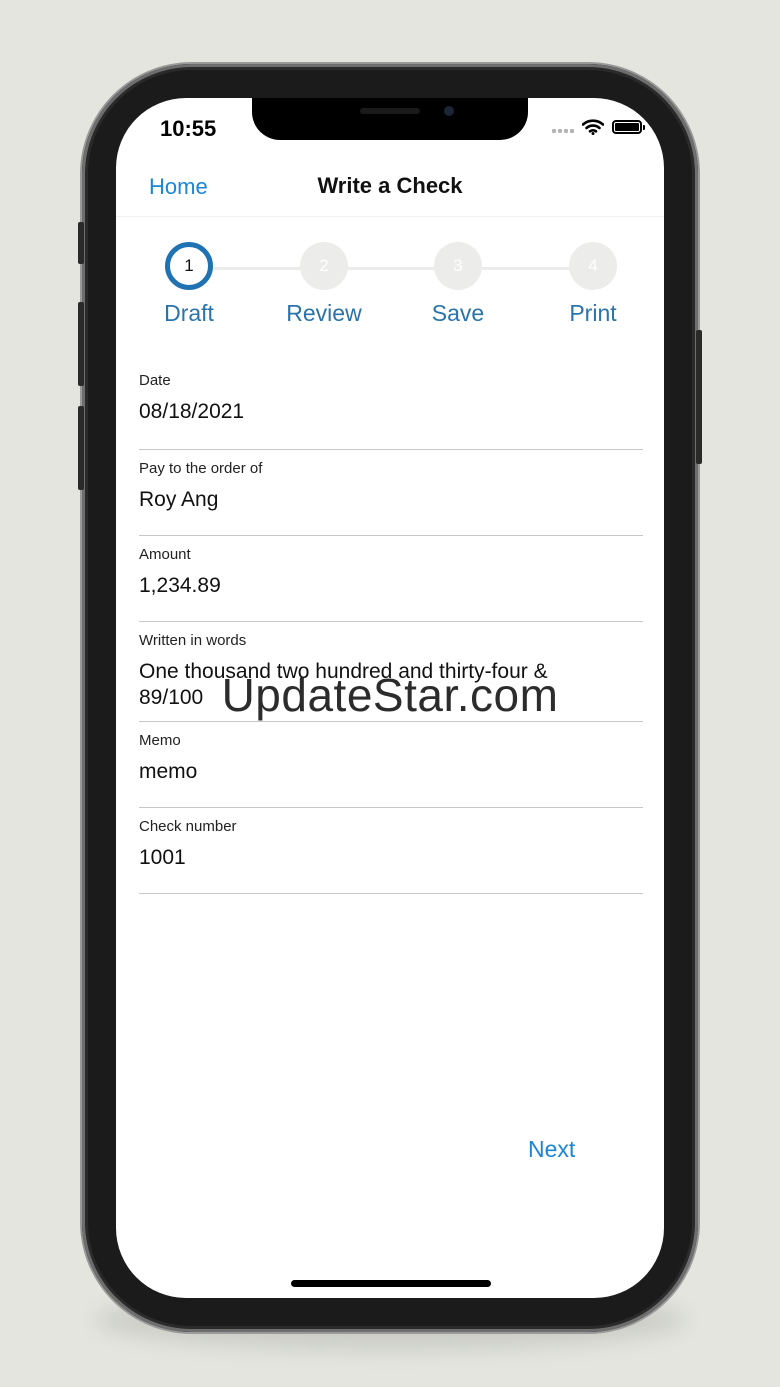 The height and width of the screenshot is (1387, 780). Describe the element at coordinates (458, 266) in the screenshot. I see `step-number-circle: 3` at that location.